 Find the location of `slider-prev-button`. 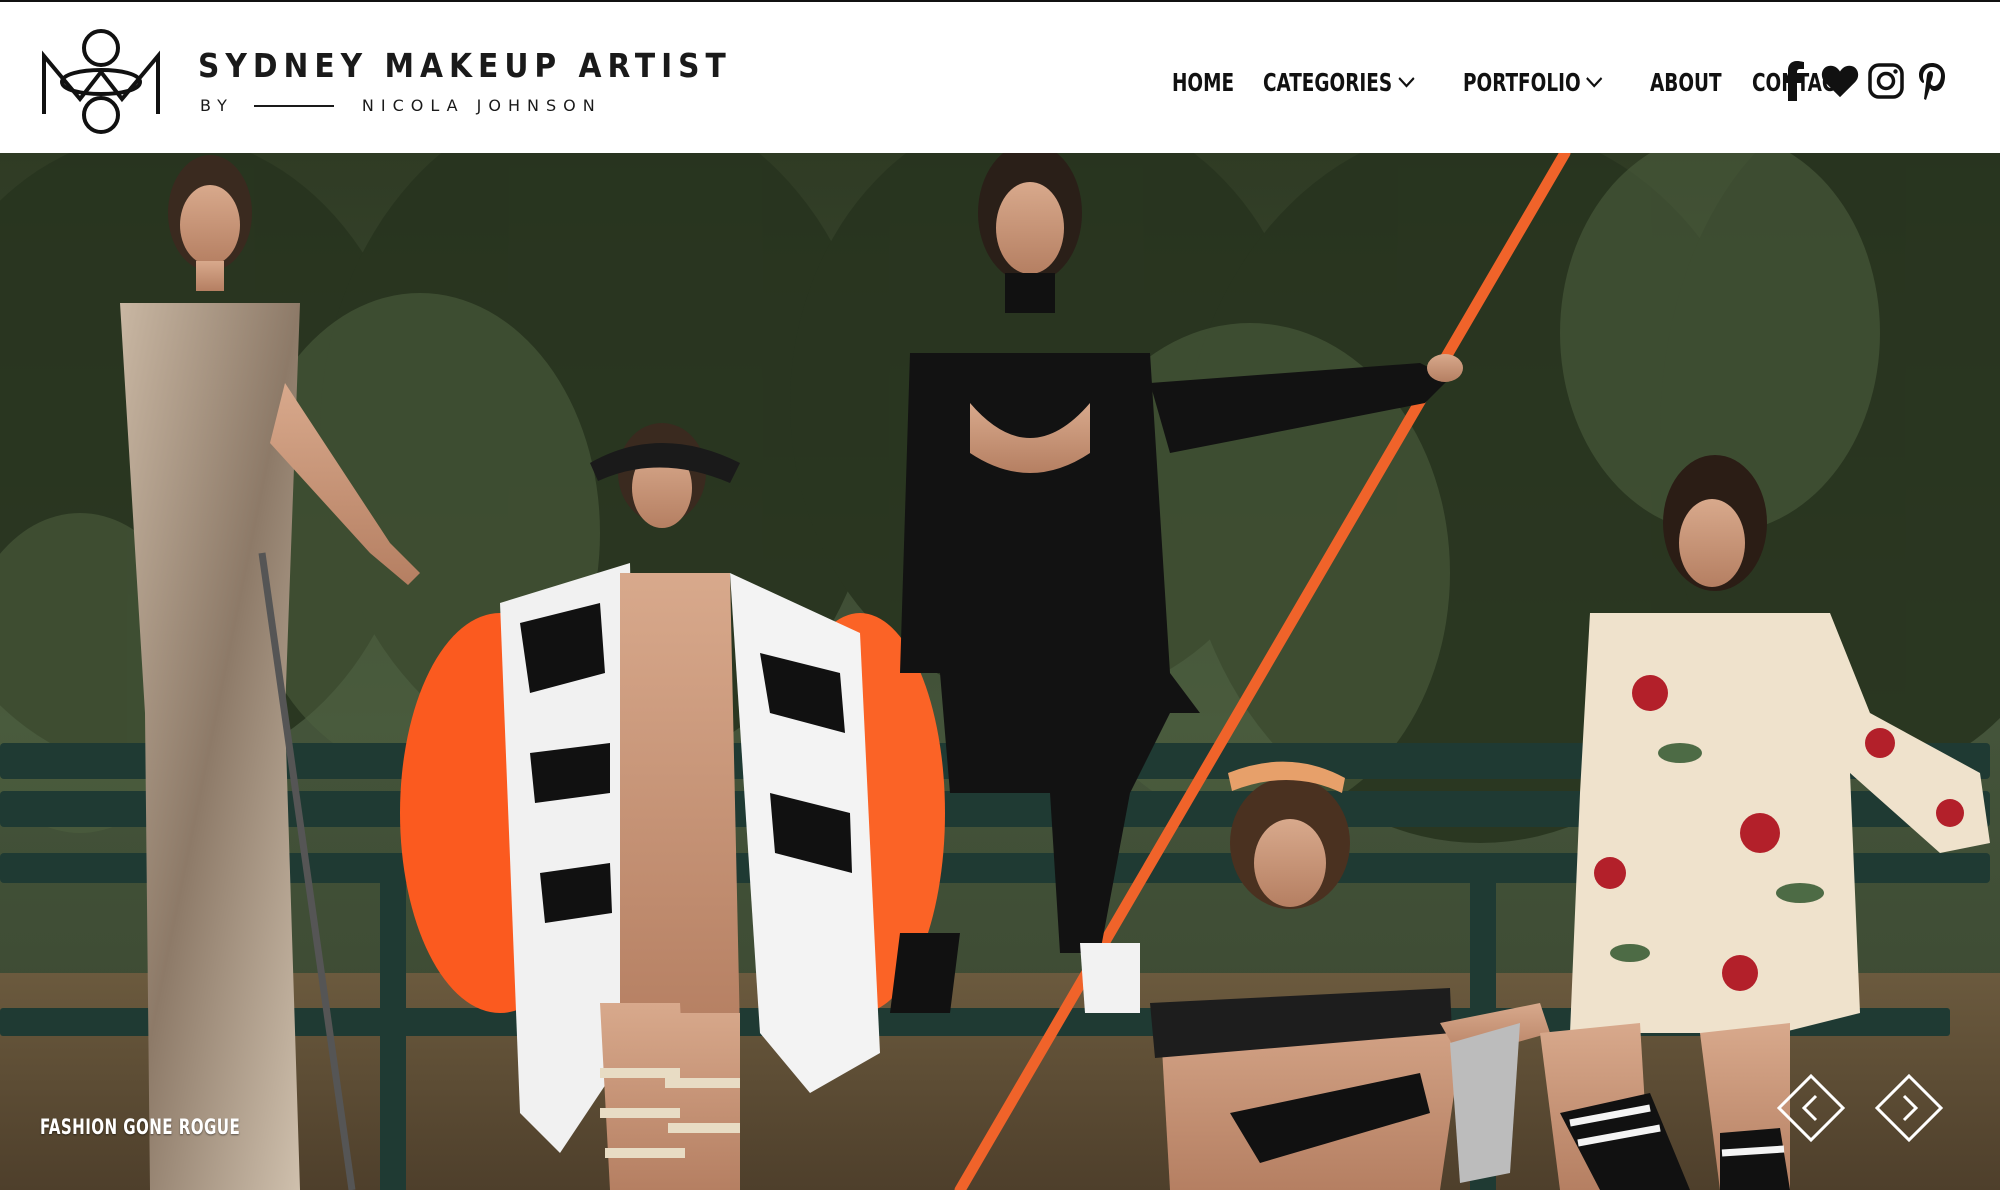

slider-prev-button is located at coordinates (1811, 1108).